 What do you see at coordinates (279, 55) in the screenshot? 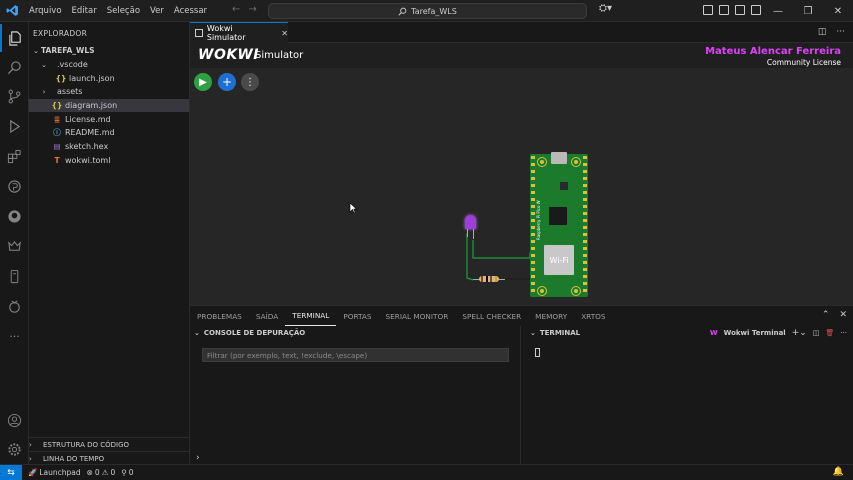
I see `wokwi-title: Simulator` at bounding box center [279, 55].